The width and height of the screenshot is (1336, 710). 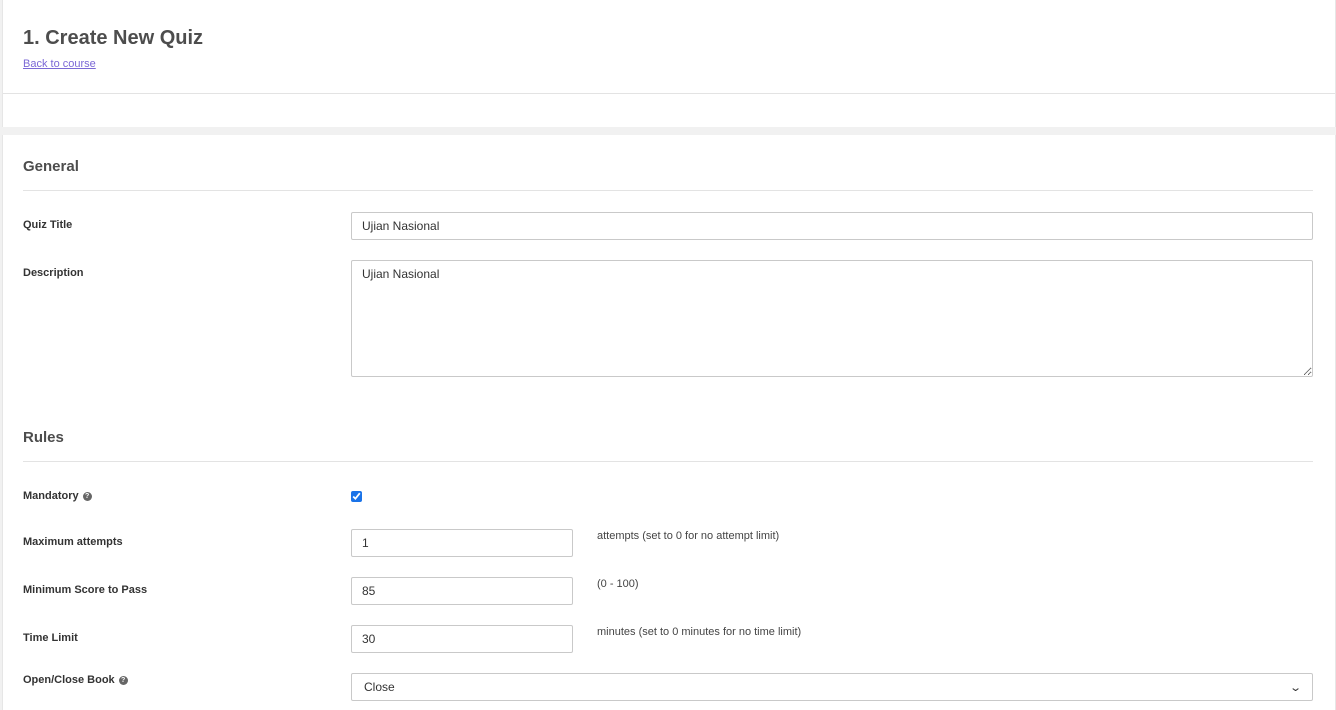 I want to click on open-close-book-label: Open/Close Book ?, so click(x=75, y=680).